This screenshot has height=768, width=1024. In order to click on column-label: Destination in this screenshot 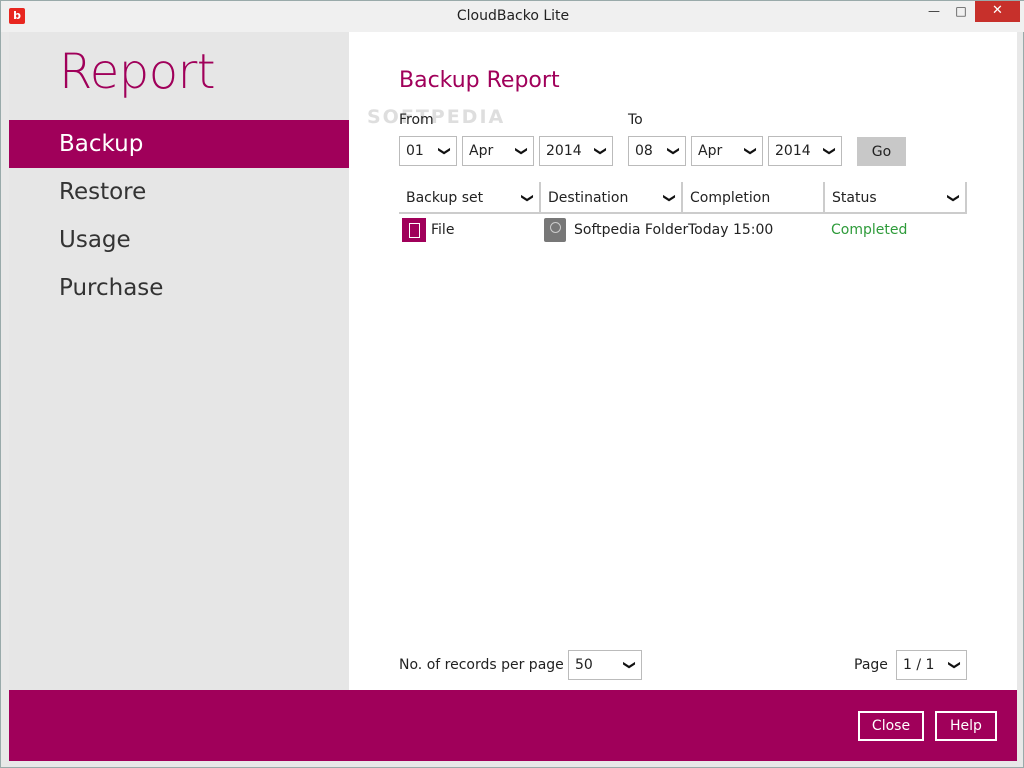, I will do `click(588, 198)`.